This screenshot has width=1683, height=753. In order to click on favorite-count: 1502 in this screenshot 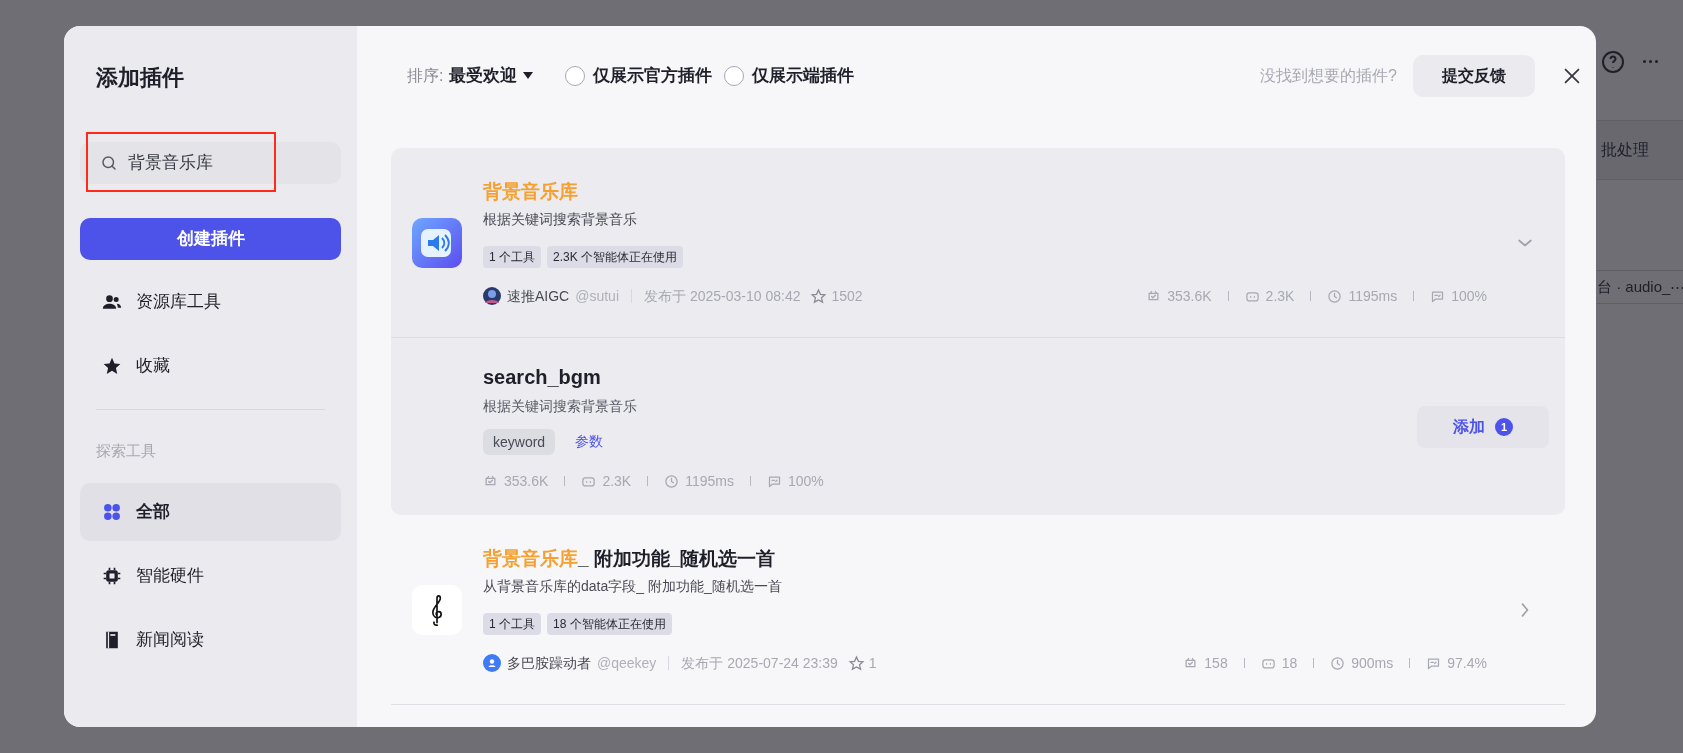, I will do `click(847, 296)`.